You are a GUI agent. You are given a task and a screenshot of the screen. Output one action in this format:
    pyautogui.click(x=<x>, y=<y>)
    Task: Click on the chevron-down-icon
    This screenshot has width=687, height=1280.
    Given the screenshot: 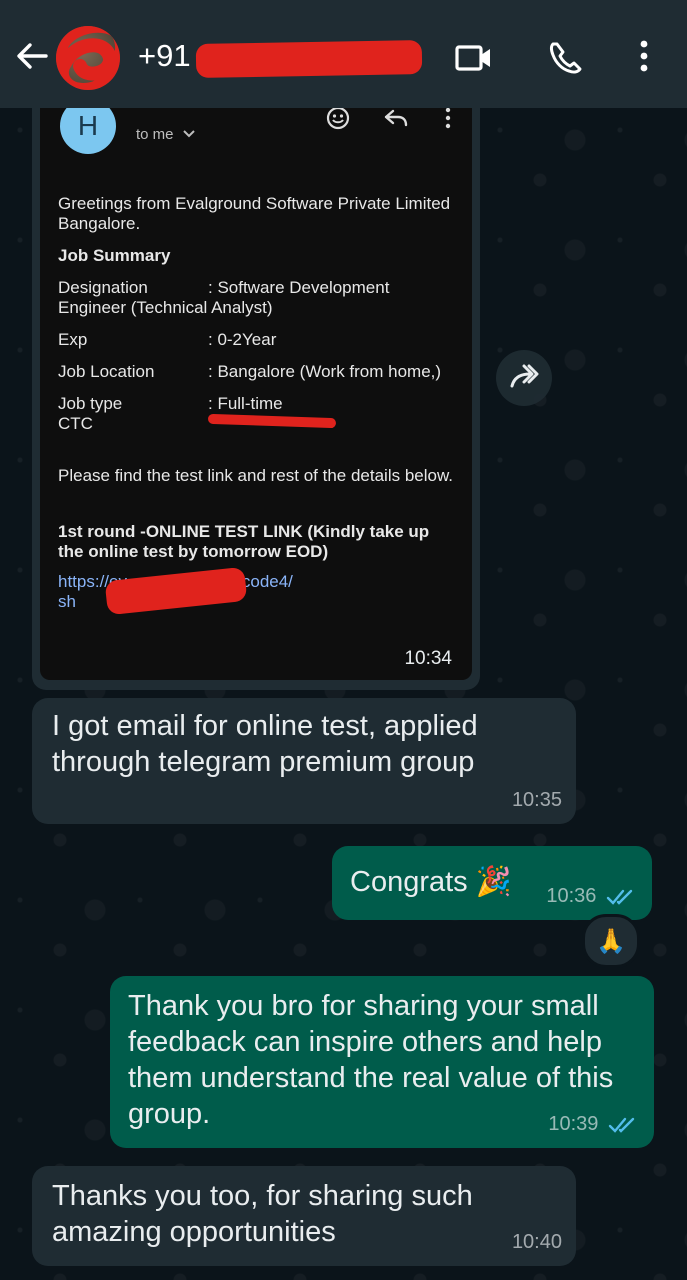 What is the action you would take?
    pyautogui.click(x=188, y=134)
    